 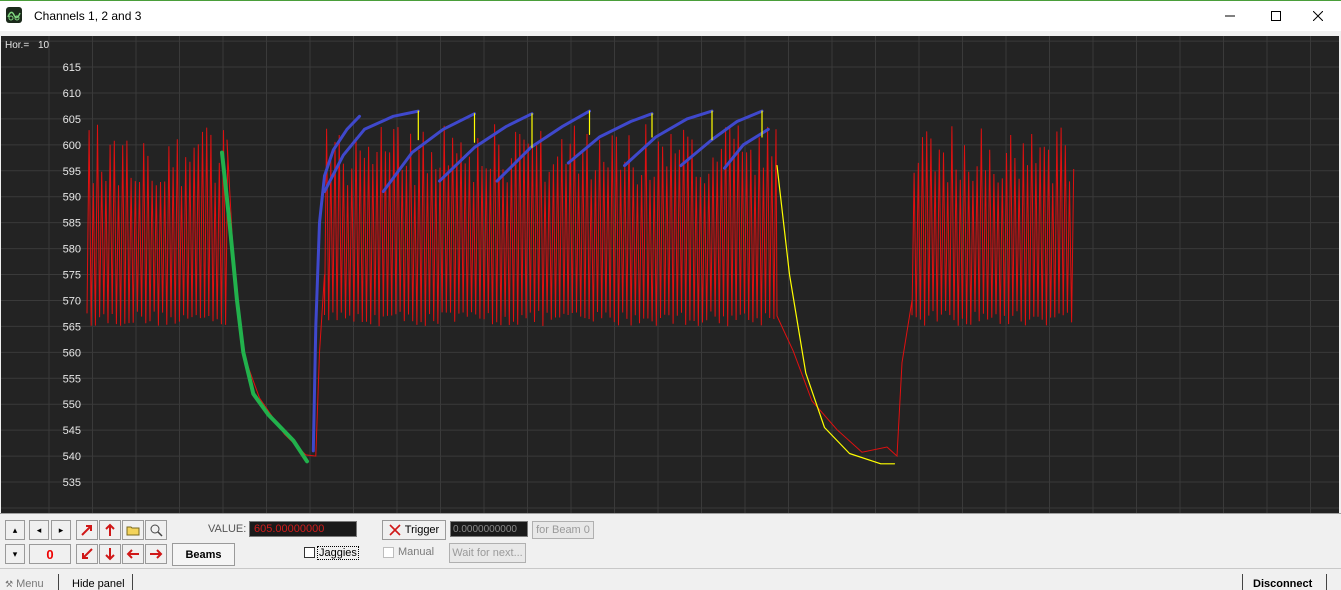 I want to click on arrow-left-icon, so click(x=132, y=554).